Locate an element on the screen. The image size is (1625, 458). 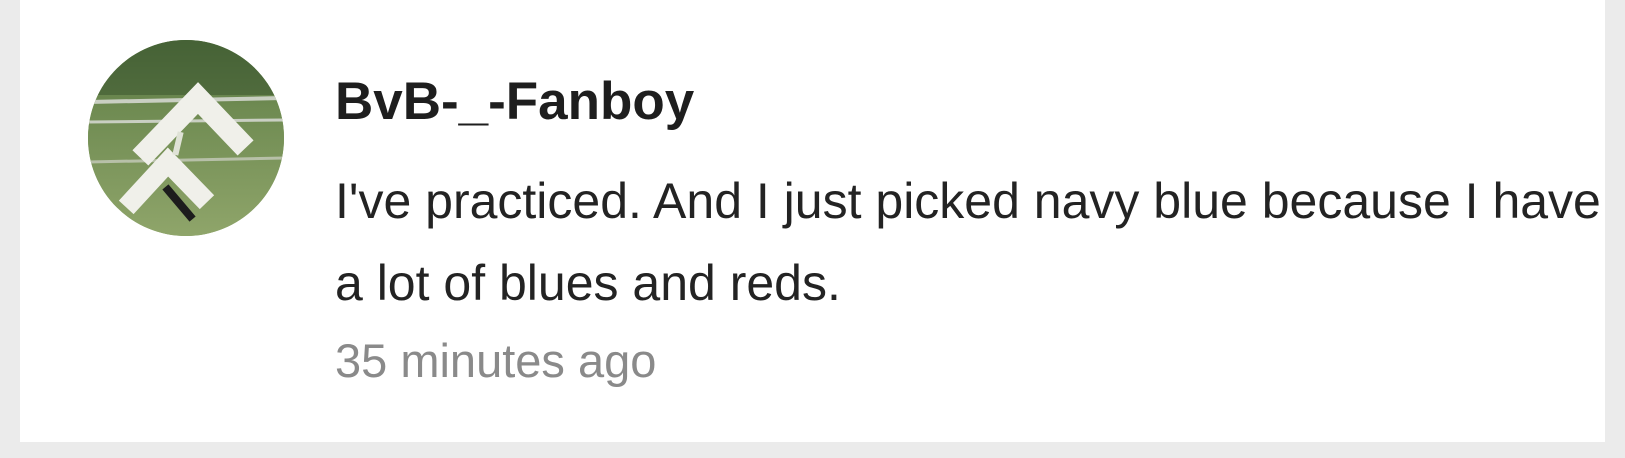
comment-timestamp: 35 minutes ago is located at coordinates (496, 360).